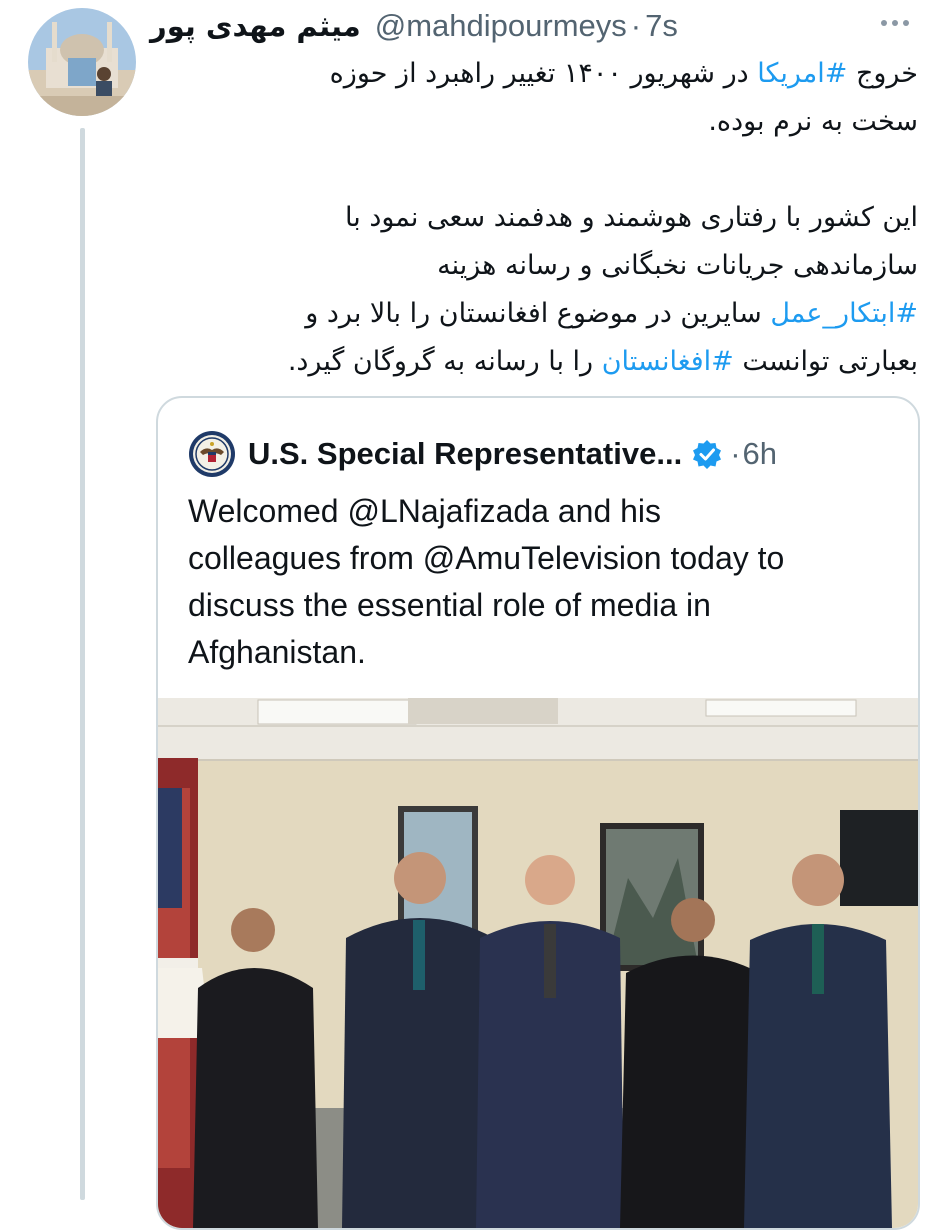 The width and height of the screenshot is (947, 1230). I want to click on tweet-text-segment: خروج, so click(882, 73).